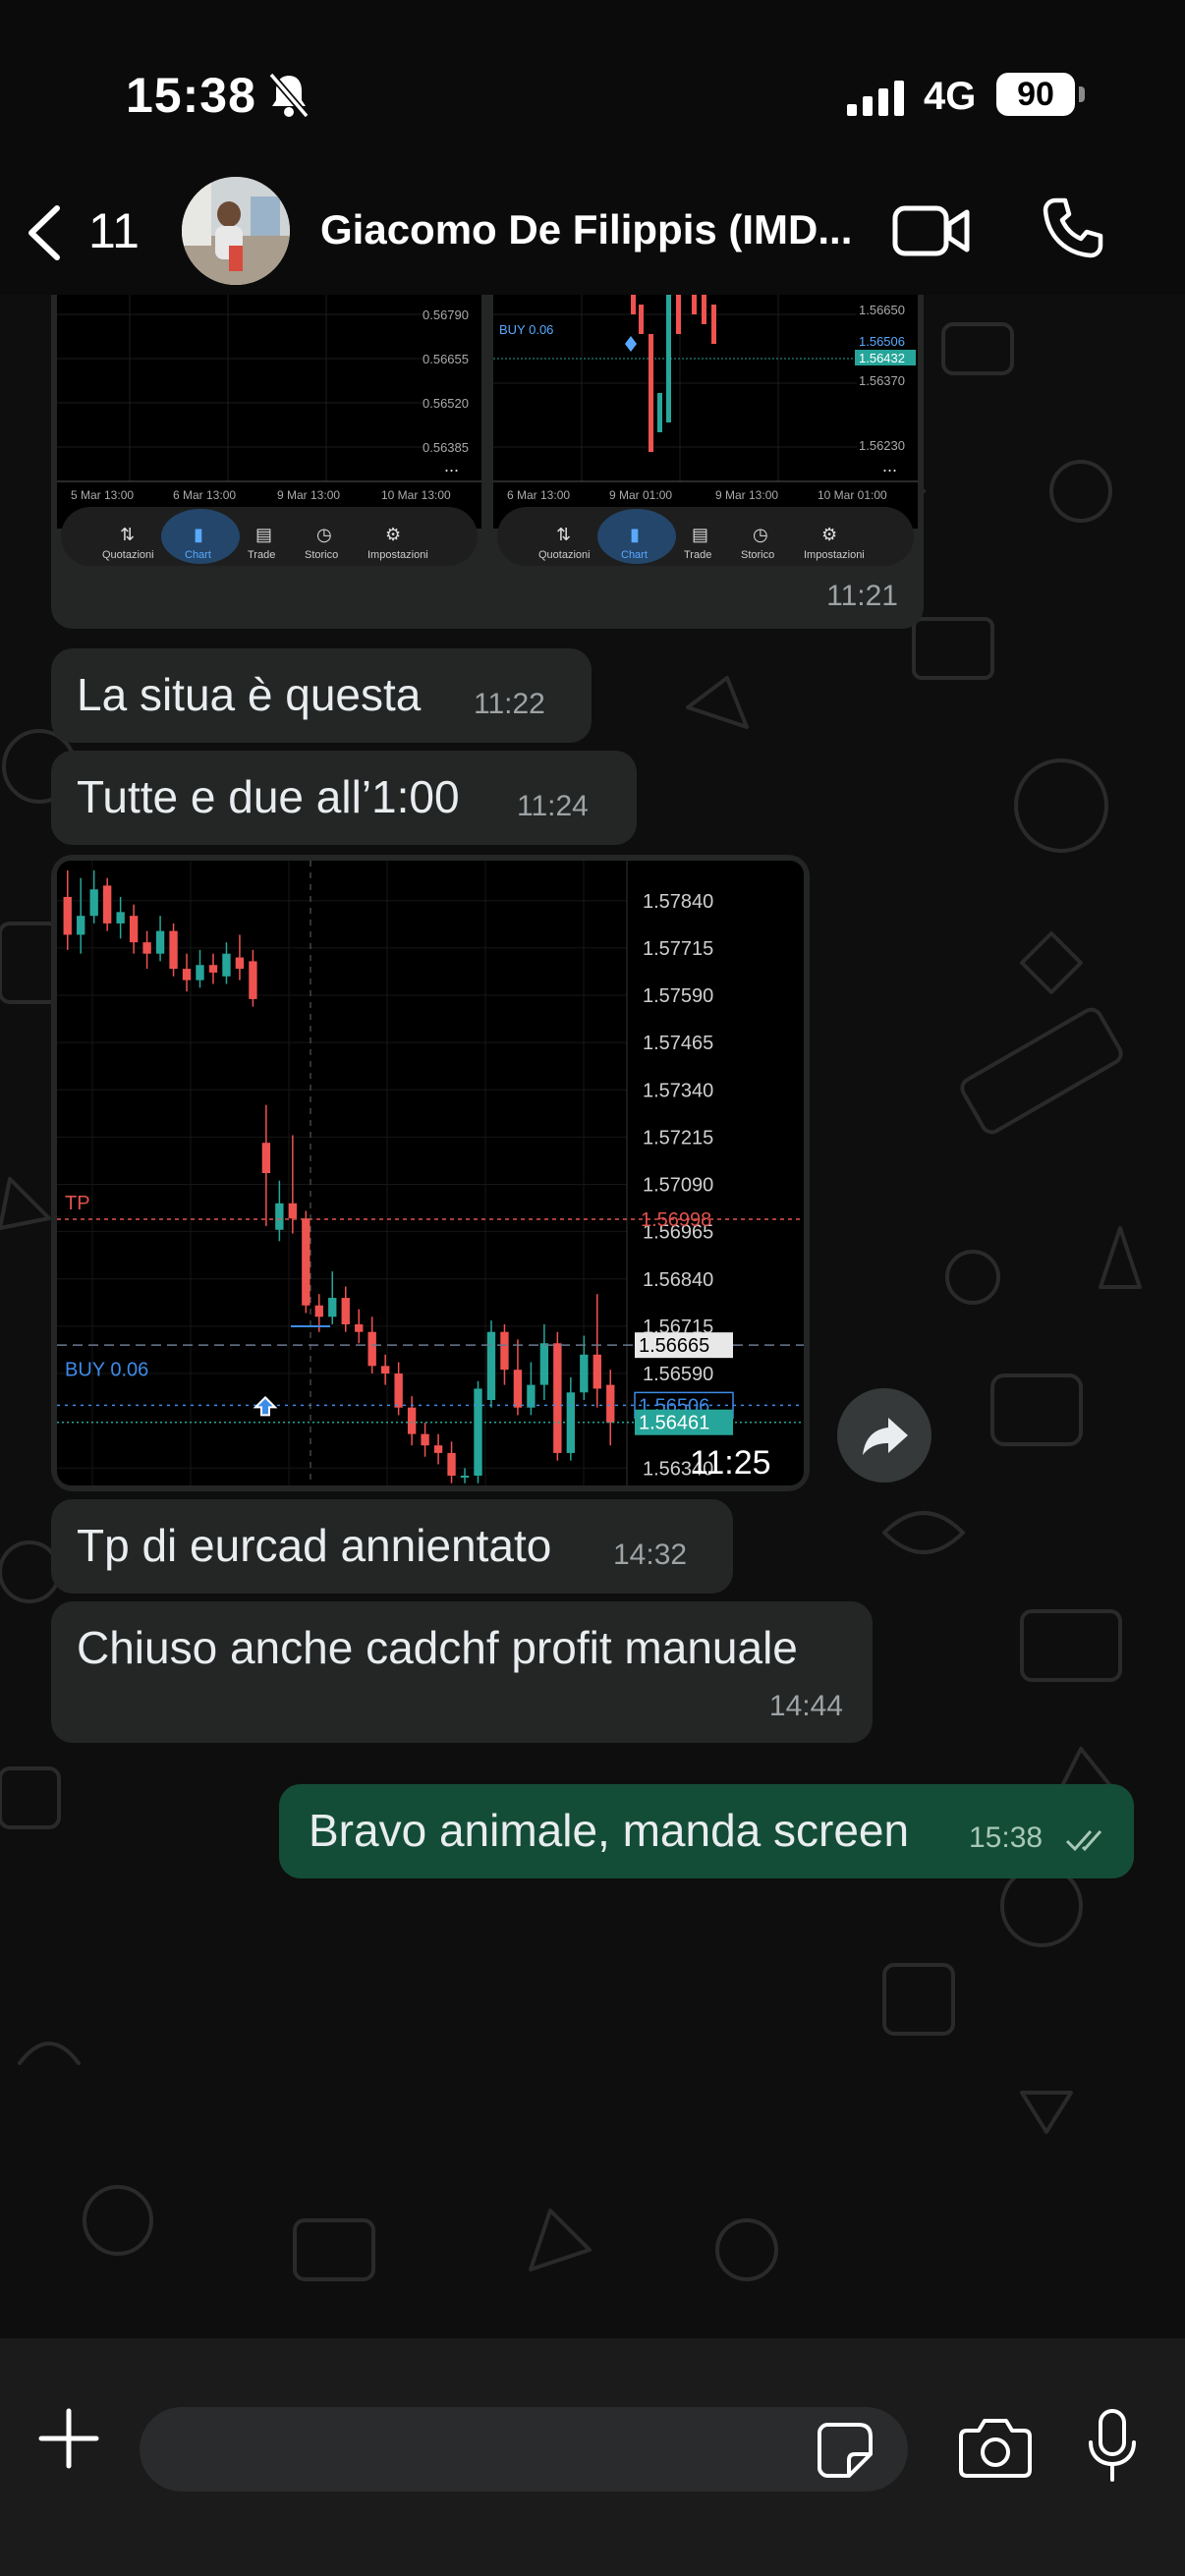 The image size is (1185, 2576). Describe the element at coordinates (676, 1220) in the screenshot. I see `tp-price: 1.56998` at that location.